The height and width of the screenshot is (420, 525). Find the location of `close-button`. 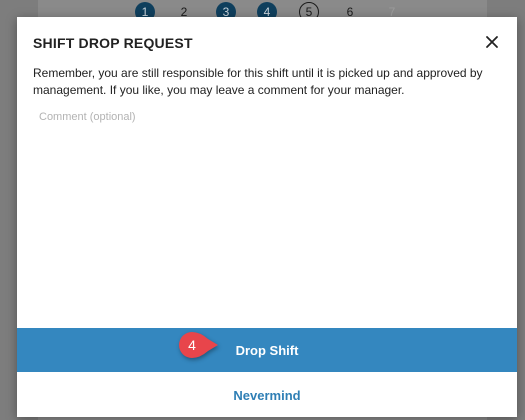

close-button is located at coordinates (492, 42).